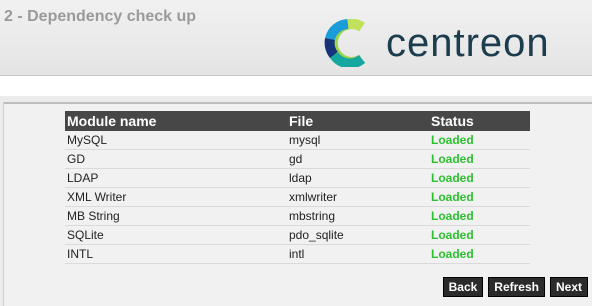 Image resolution: width=592 pixels, height=306 pixels. Describe the element at coordinates (358, 140) in the screenshot. I see `file-cell: mysql` at that location.